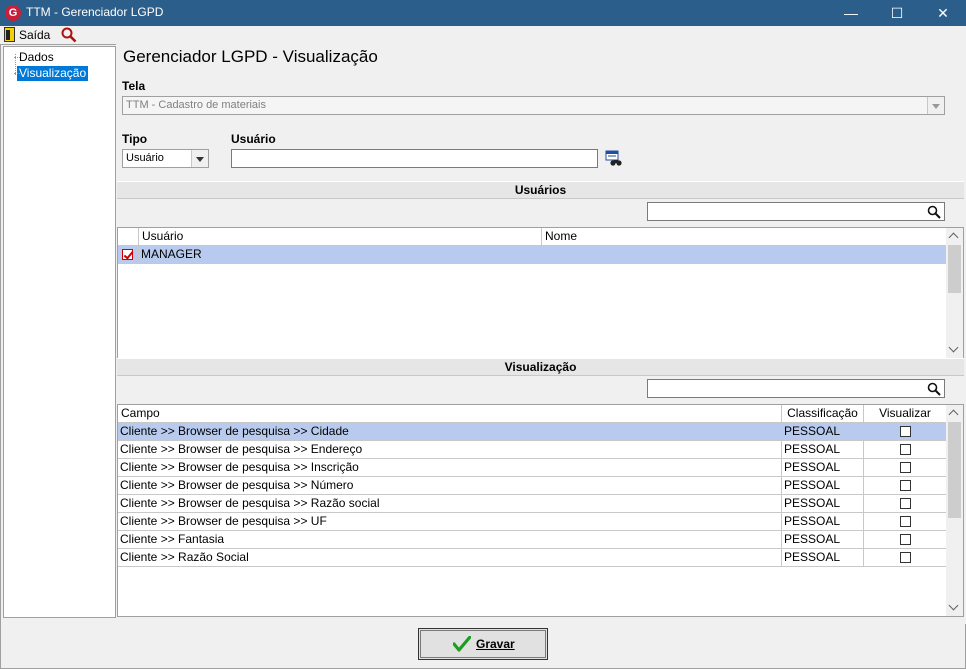 The width and height of the screenshot is (966, 669). I want to click on tree-item-visualizacao: Visualização, so click(51, 73).